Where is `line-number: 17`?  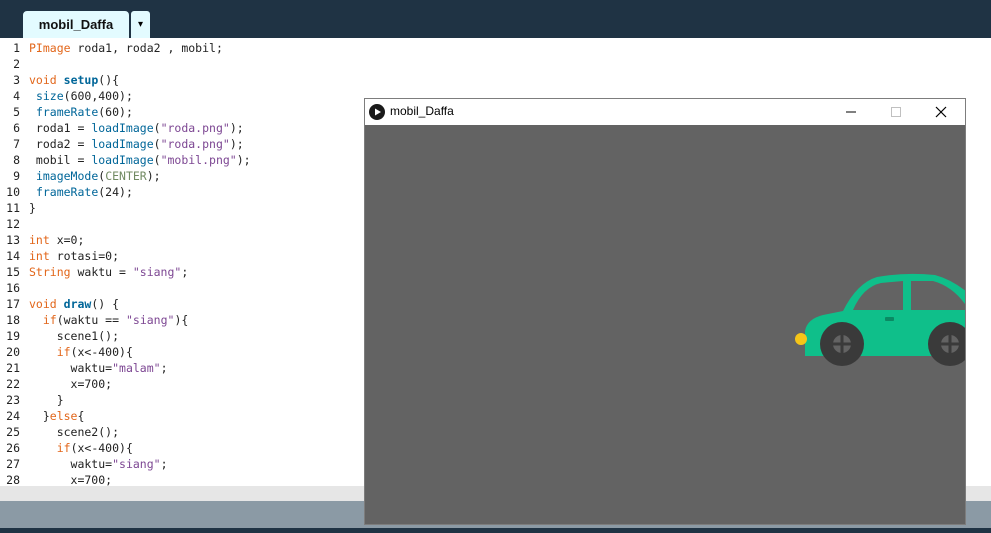 line-number: 17 is located at coordinates (13, 304).